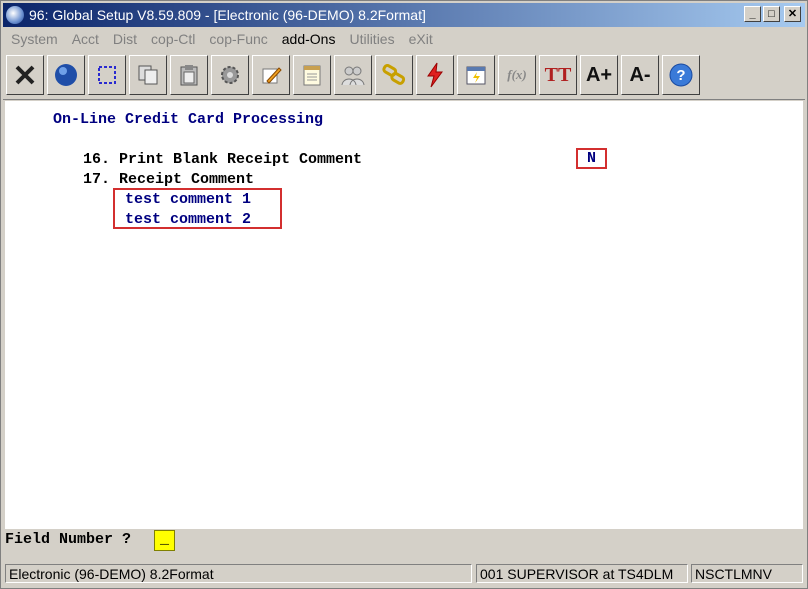  Describe the element at coordinates (591, 158) in the screenshot. I see `field-16-value: N` at that location.